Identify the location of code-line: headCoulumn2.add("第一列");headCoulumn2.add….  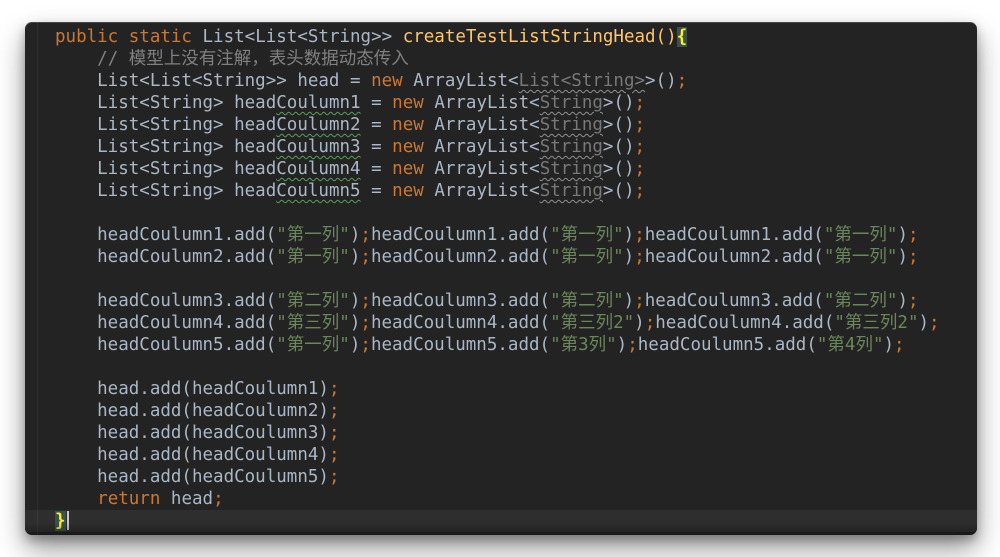
(501, 257).